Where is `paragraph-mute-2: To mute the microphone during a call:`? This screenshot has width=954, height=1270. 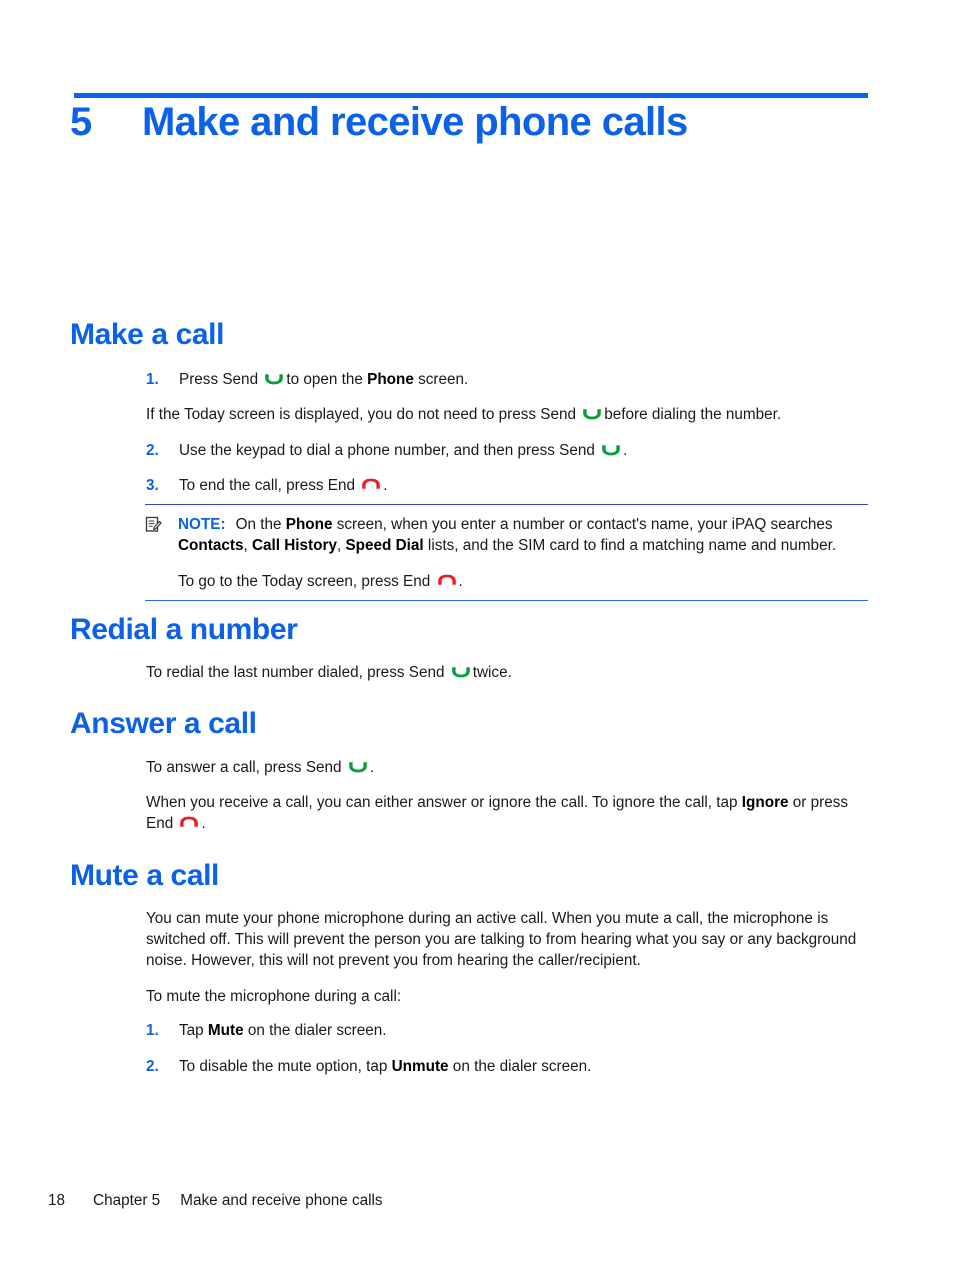 paragraph-mute-2: To mute the microphone during a call: is located at coordinates (274, 996).